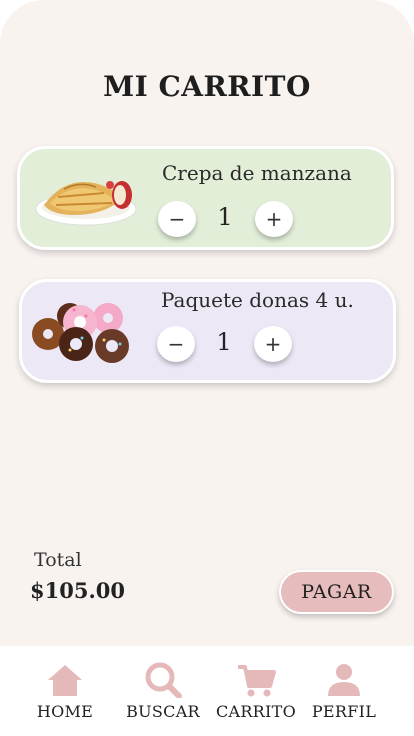  What do you see at coordinates (65, 697) in the screenshot?
I see `nav-item-home: HOME` at bounding box center [65, 697].